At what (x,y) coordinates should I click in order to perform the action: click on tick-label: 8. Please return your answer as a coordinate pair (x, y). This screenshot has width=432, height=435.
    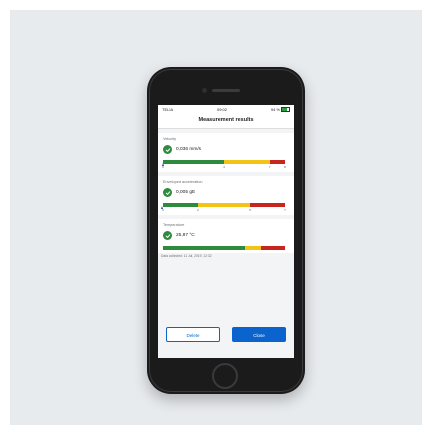
    Looking at the image, I should click on (285, 167).